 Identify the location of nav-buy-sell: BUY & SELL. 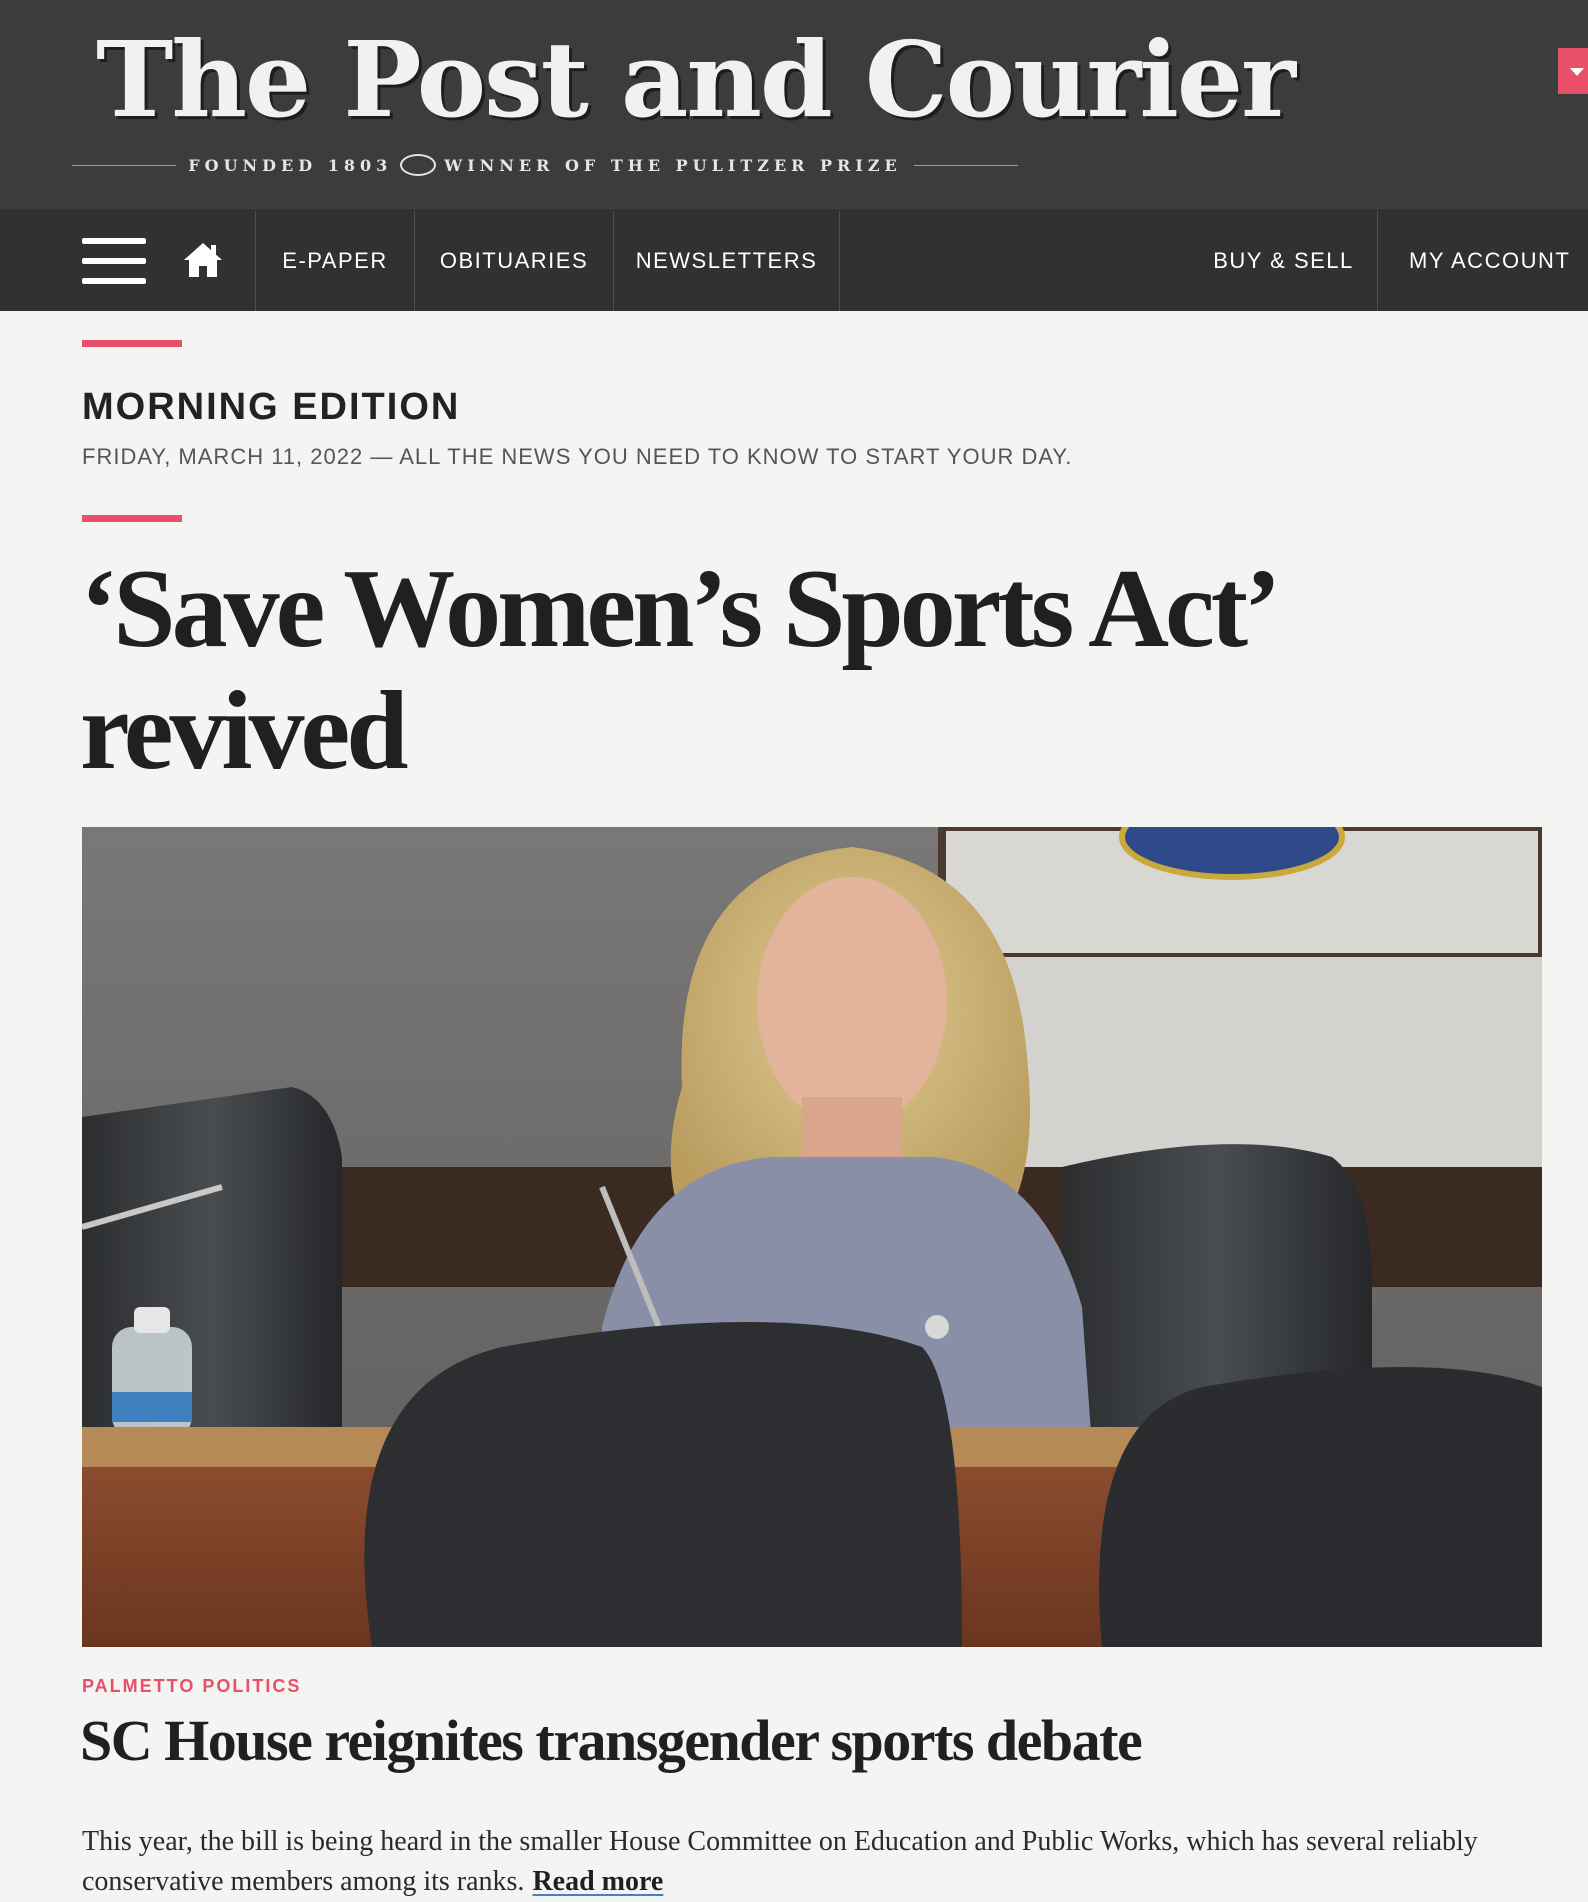
(1283, 261).